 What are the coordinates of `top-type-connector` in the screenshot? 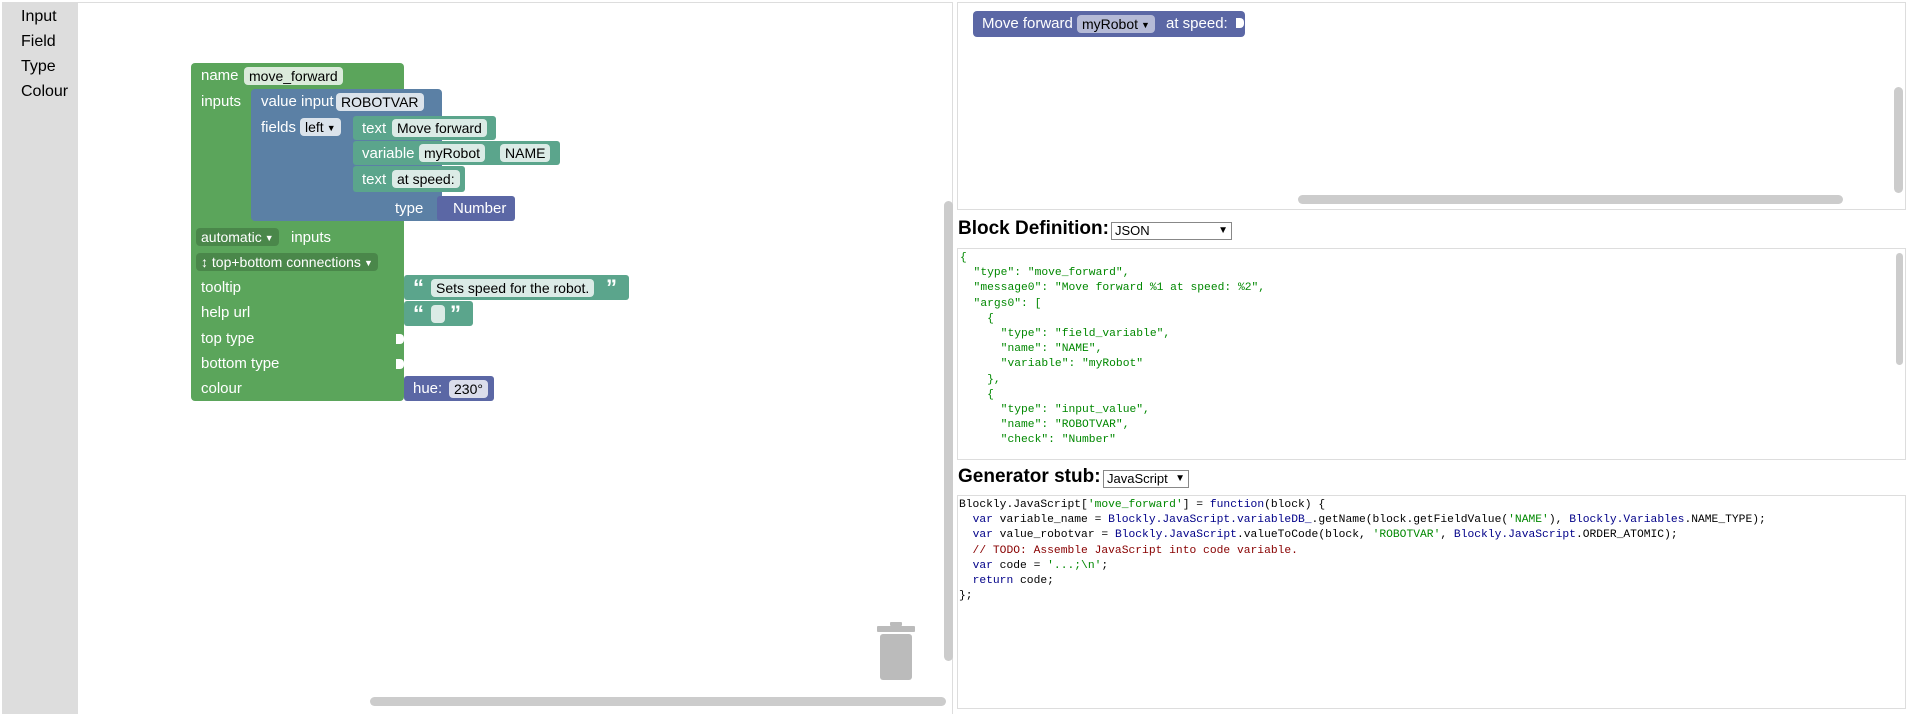 It's located at (400, 339).